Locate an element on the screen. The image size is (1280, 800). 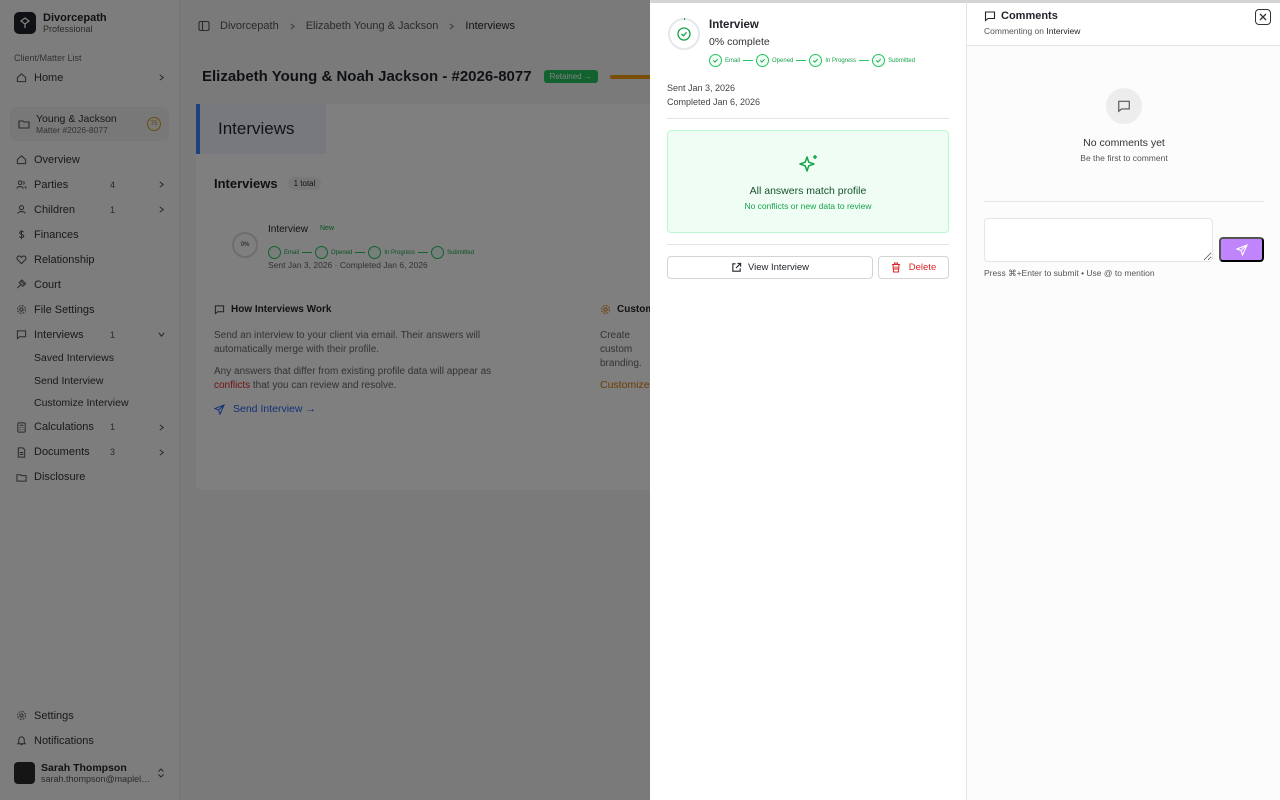
comments-title: Comments is located at coordinates (1029, 16).